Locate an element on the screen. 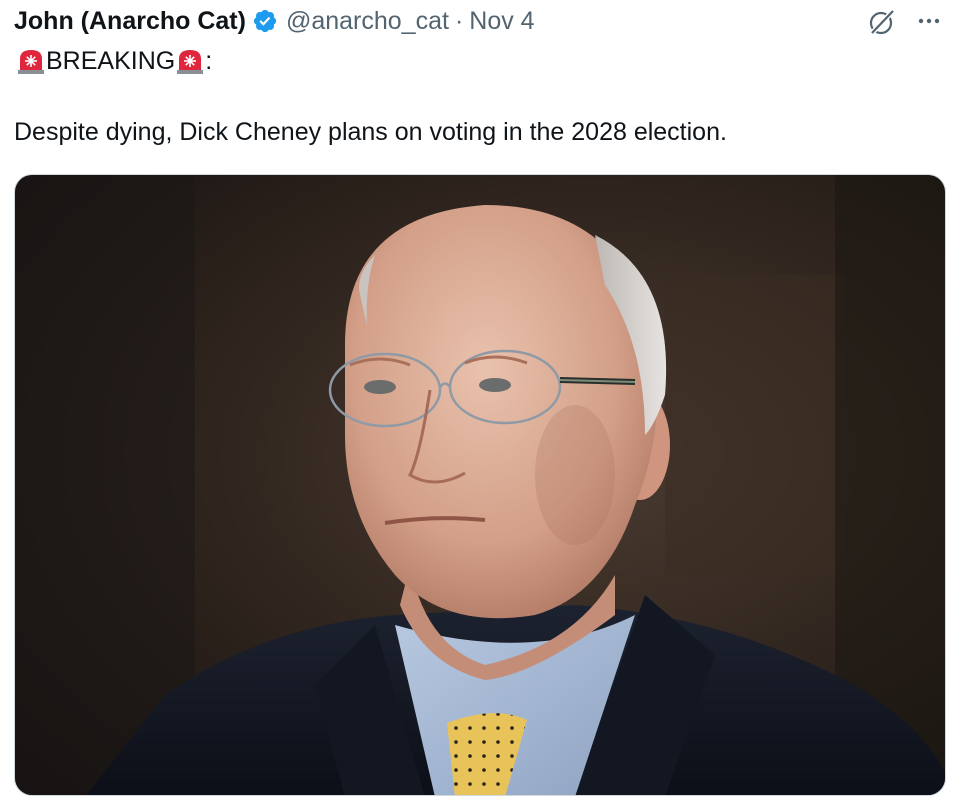 Image resolution: width=956 pixels, height=810 pixels. tweet-date: Nov 4 is located at coordinates (501, 21).